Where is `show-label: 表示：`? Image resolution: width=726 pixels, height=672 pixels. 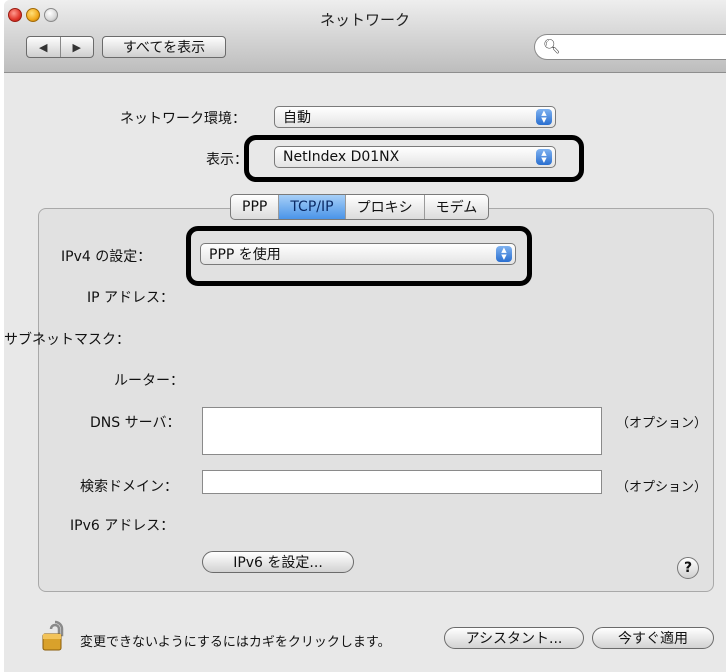 show-label: 表示： is located at coordinates (227, 160).